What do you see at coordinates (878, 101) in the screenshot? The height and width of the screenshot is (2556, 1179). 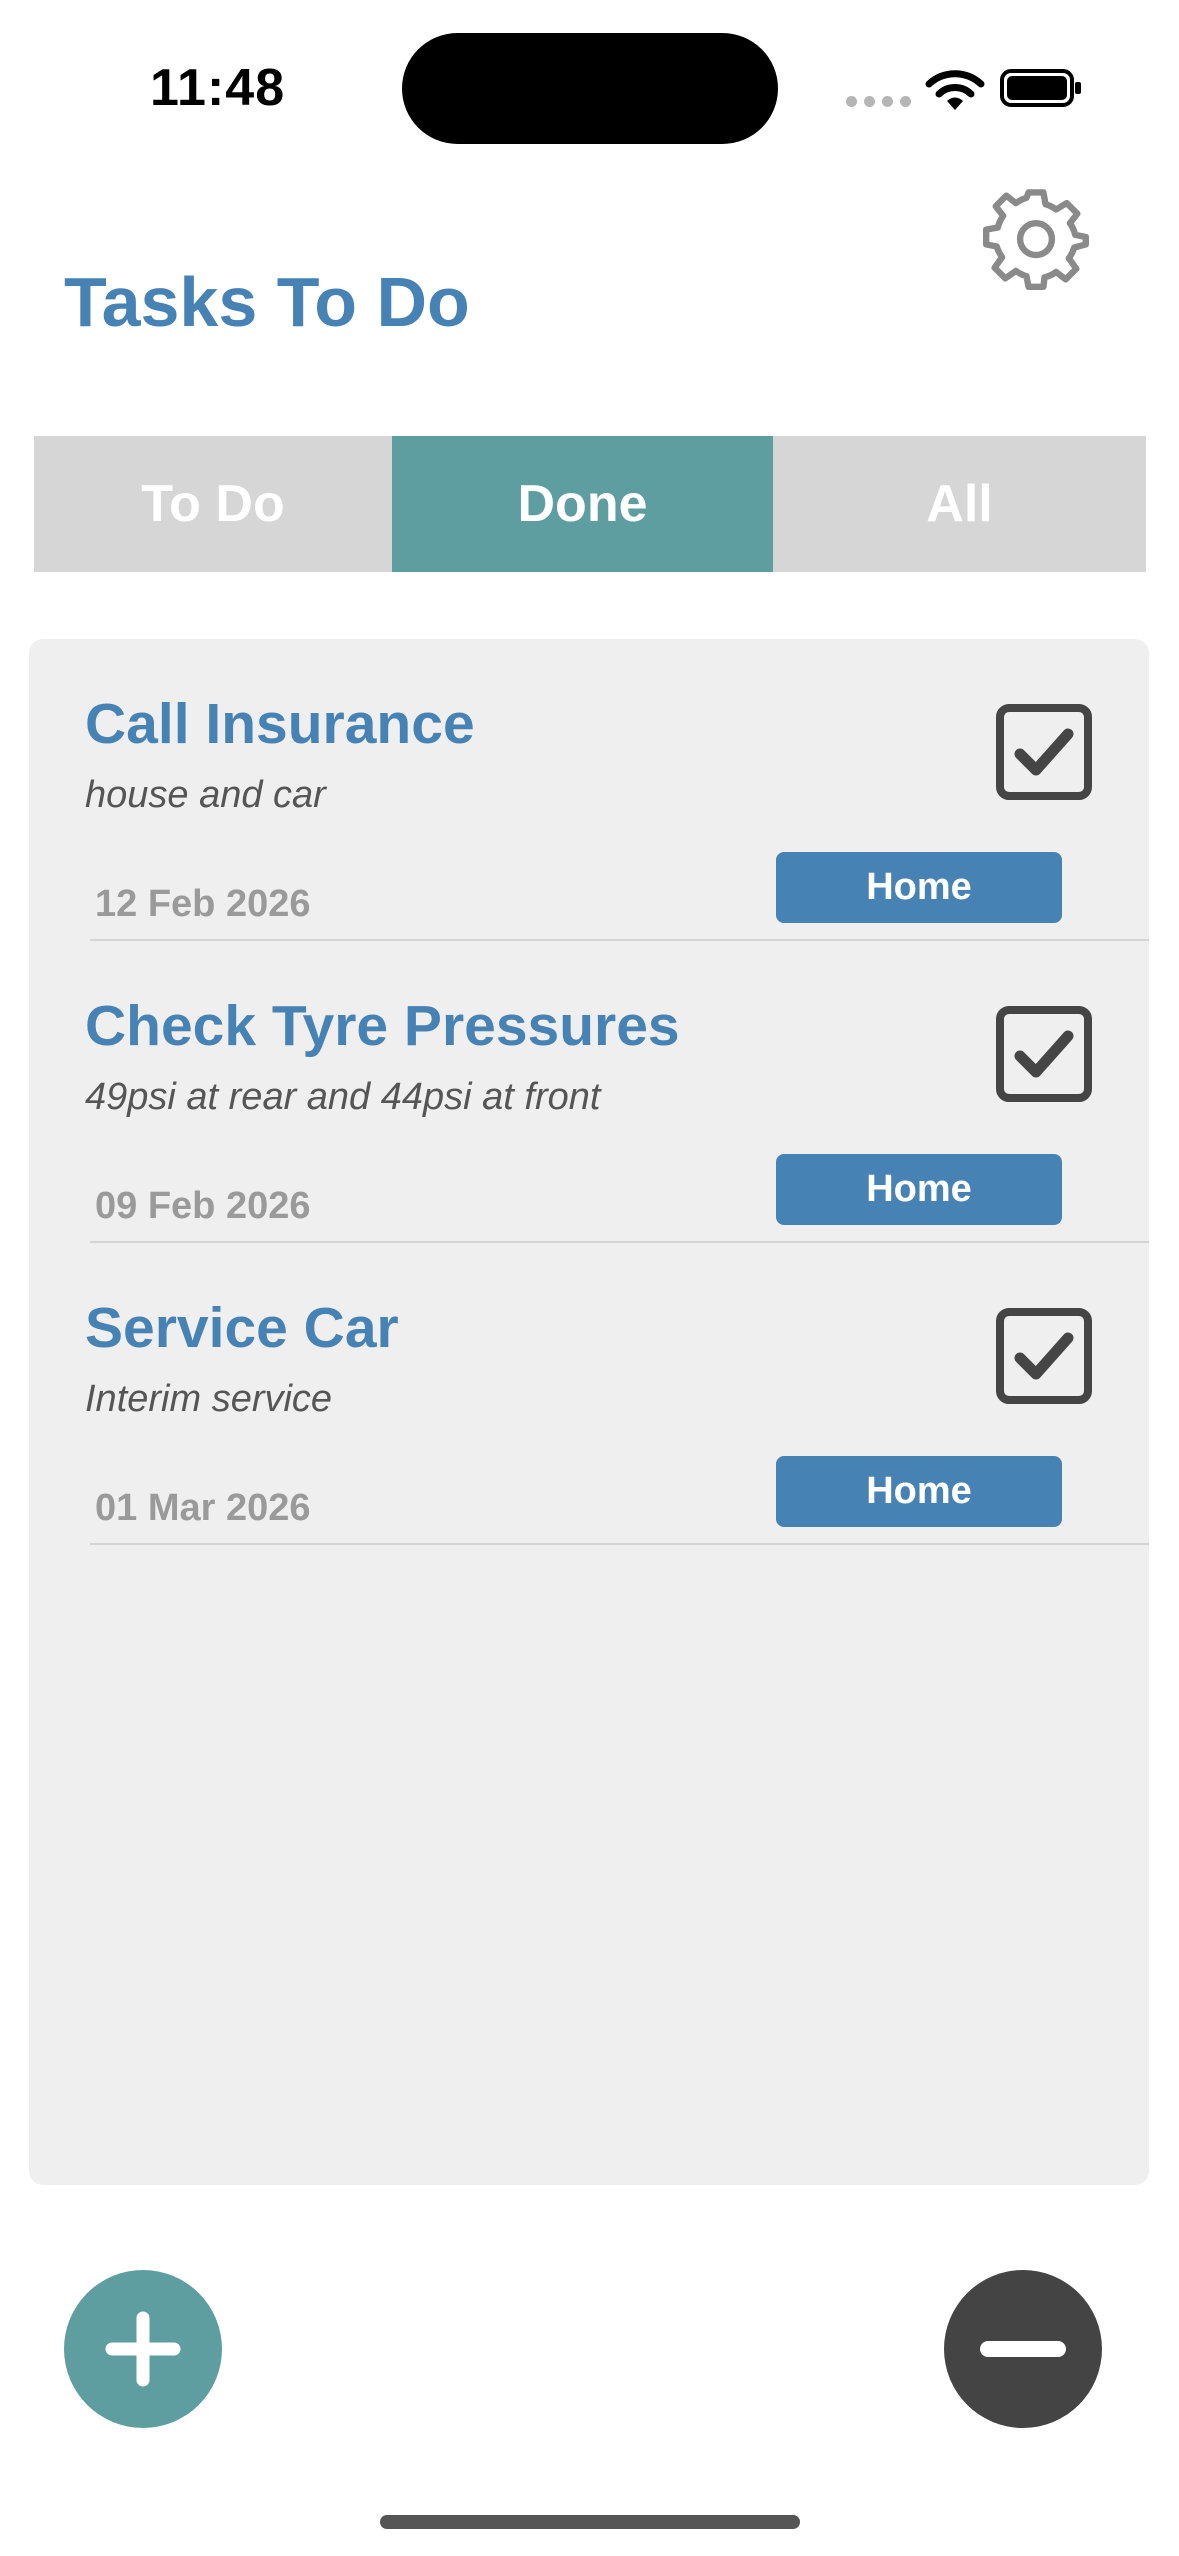 I see `cellular-signal-icon` at bounding box center [878, 101].